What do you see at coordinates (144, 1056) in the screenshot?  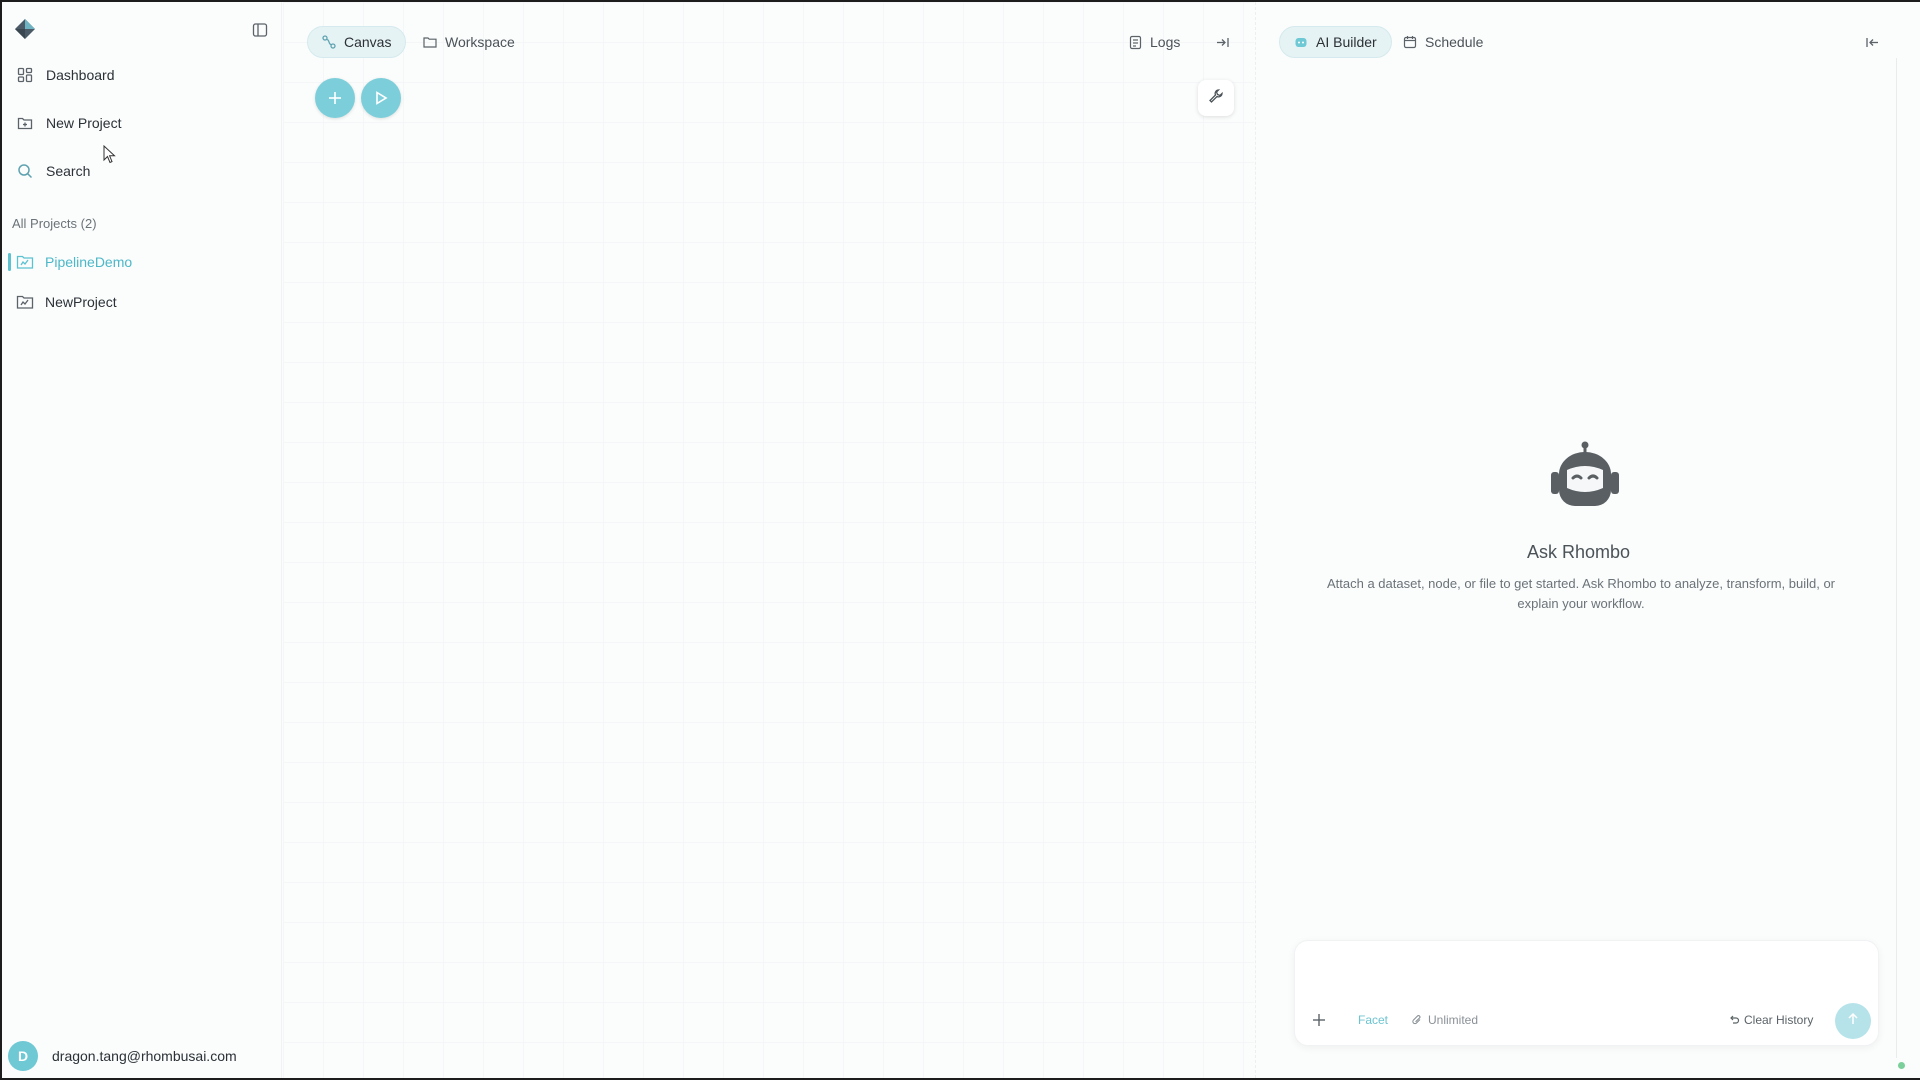 I see `user-email: dragon.tang@rhombusai.com` at bounding box center [144, 1056].